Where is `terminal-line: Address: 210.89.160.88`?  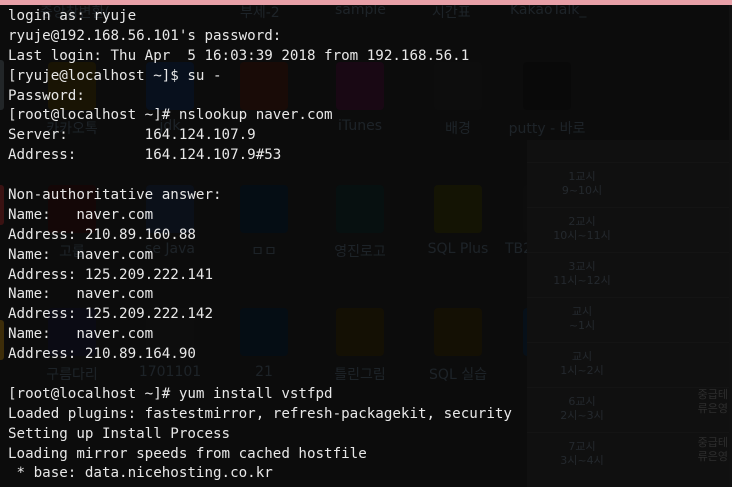 terminal-line: Address: 210.89.160.88 is located at coordinates (102, 234).